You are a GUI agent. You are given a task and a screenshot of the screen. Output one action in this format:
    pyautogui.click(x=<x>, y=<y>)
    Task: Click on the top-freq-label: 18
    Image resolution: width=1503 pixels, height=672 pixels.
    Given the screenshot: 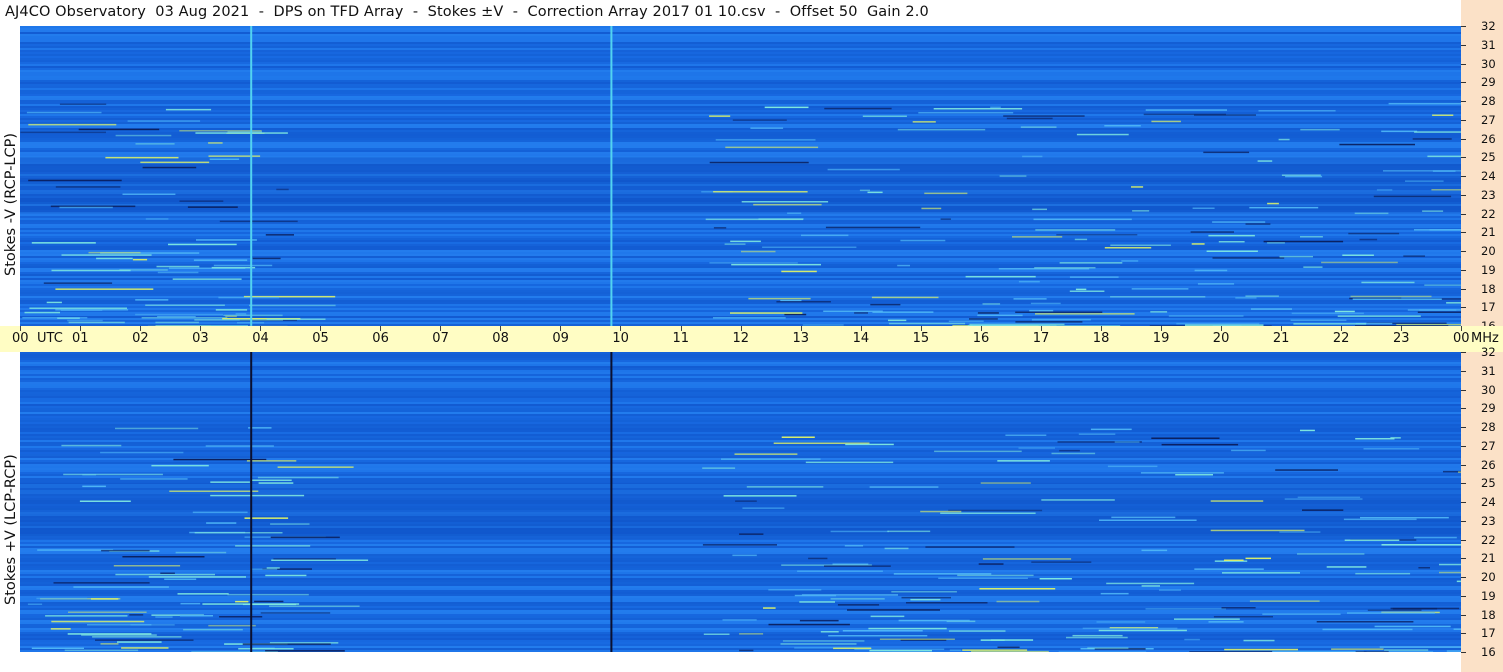 What is the action you would take?
    pyautogui.click(x=1488, y=288)
    